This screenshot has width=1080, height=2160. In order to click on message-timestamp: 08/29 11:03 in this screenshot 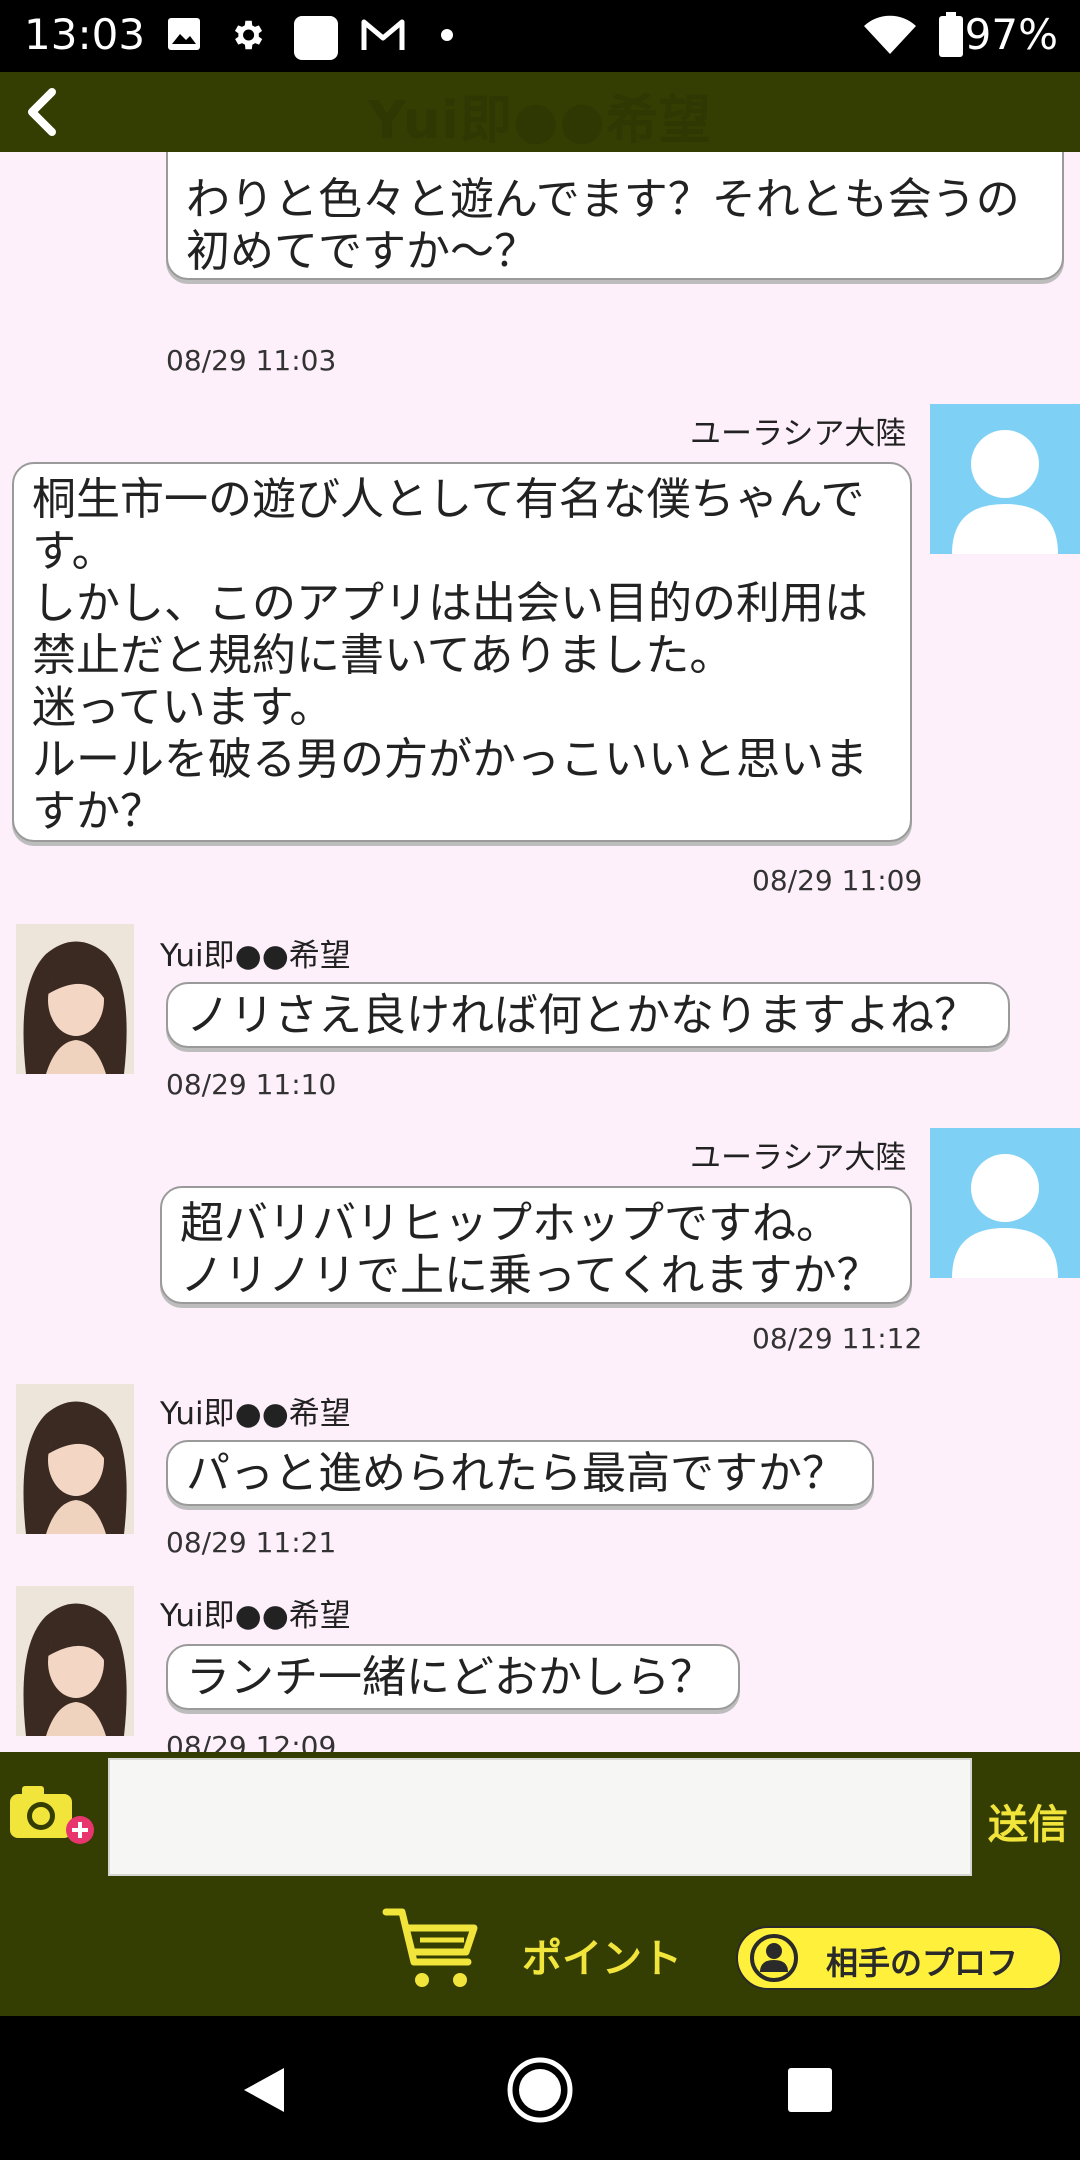, I will do `click(251, 360)`.